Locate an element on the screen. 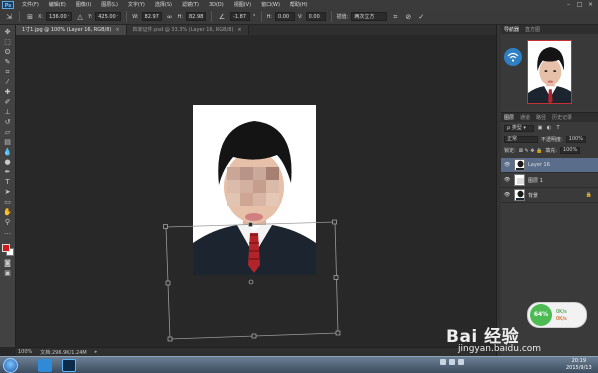 This screenshot has width=598, height=373. interpolation-select is located at coordinates (369, 16).